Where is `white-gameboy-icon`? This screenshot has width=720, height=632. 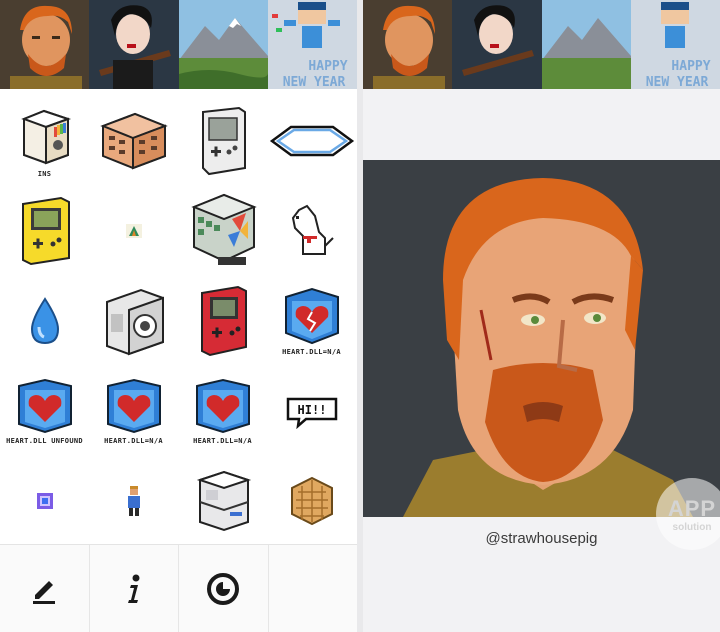 white-gameboy-icon is located at coordinates (223, 141).